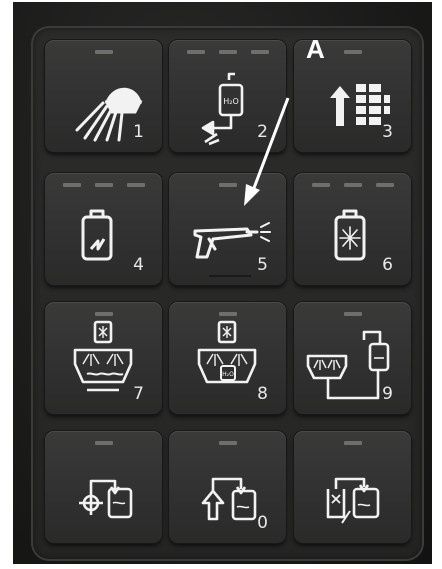 This screenshot has width=442, height=569. Describe the element at coordinates (387, 394) in the screenshot. I see `key-number: 9` at that location.